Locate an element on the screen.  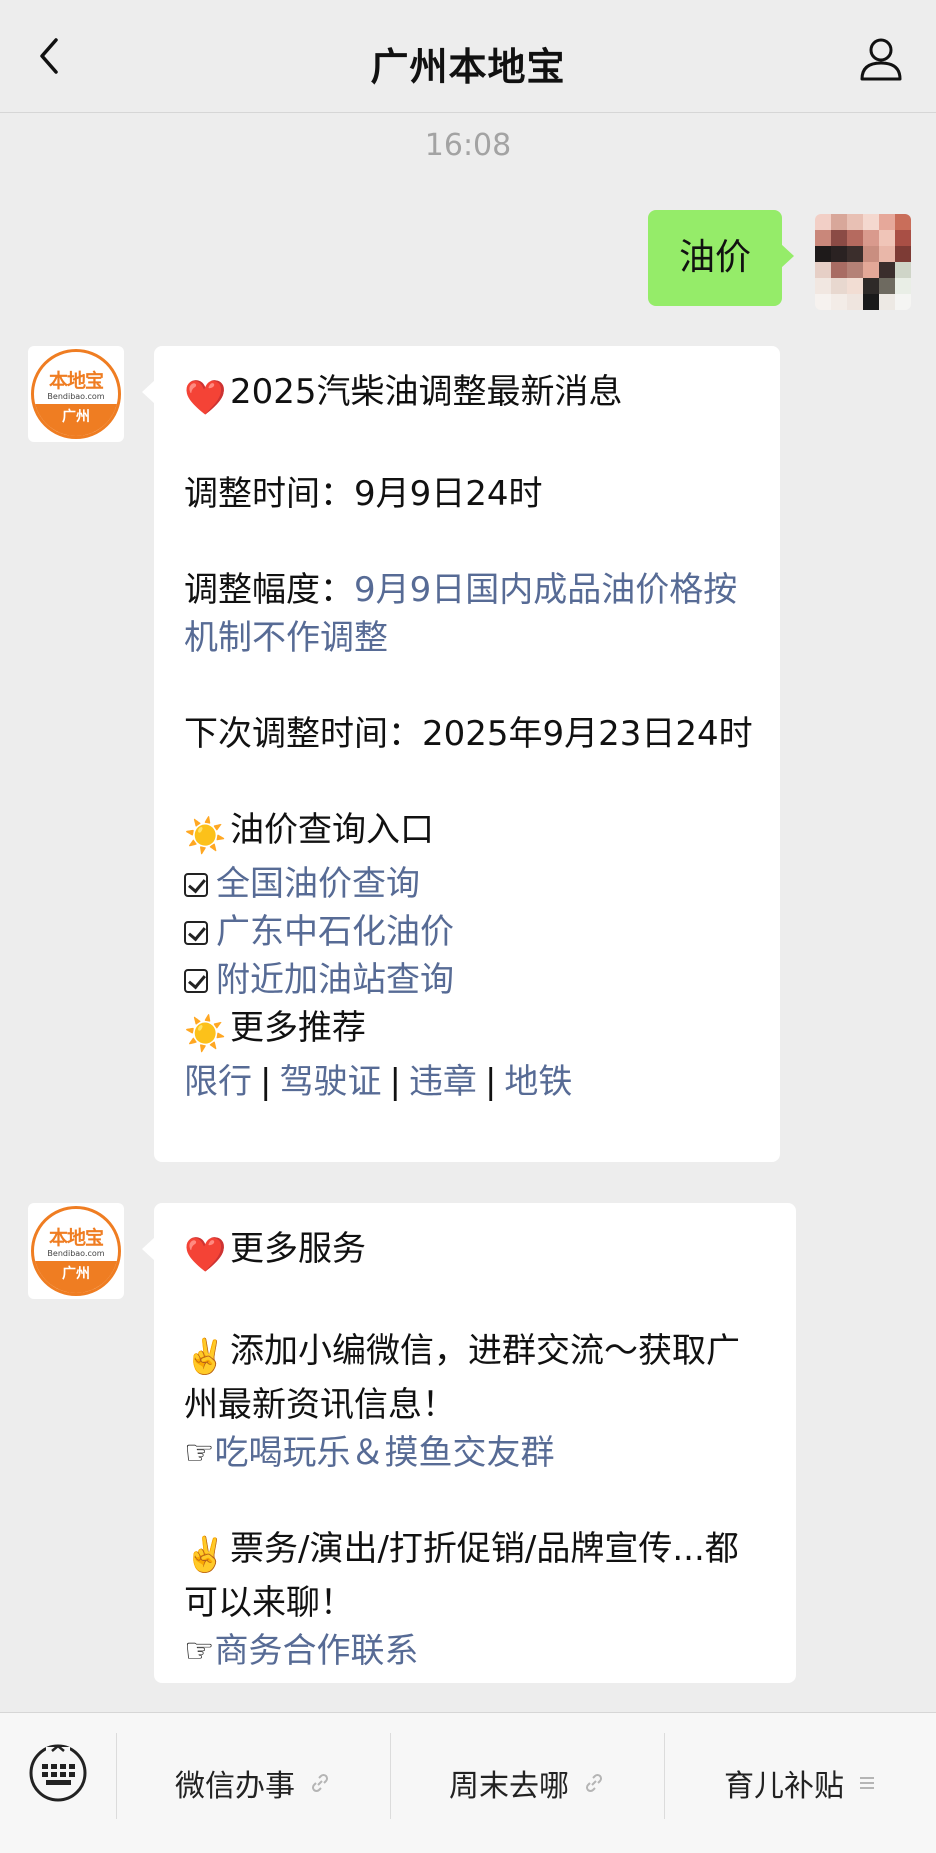
menu-item-childcare-subsidy: 育儿补贴 is located at coordinates (800, 1783).